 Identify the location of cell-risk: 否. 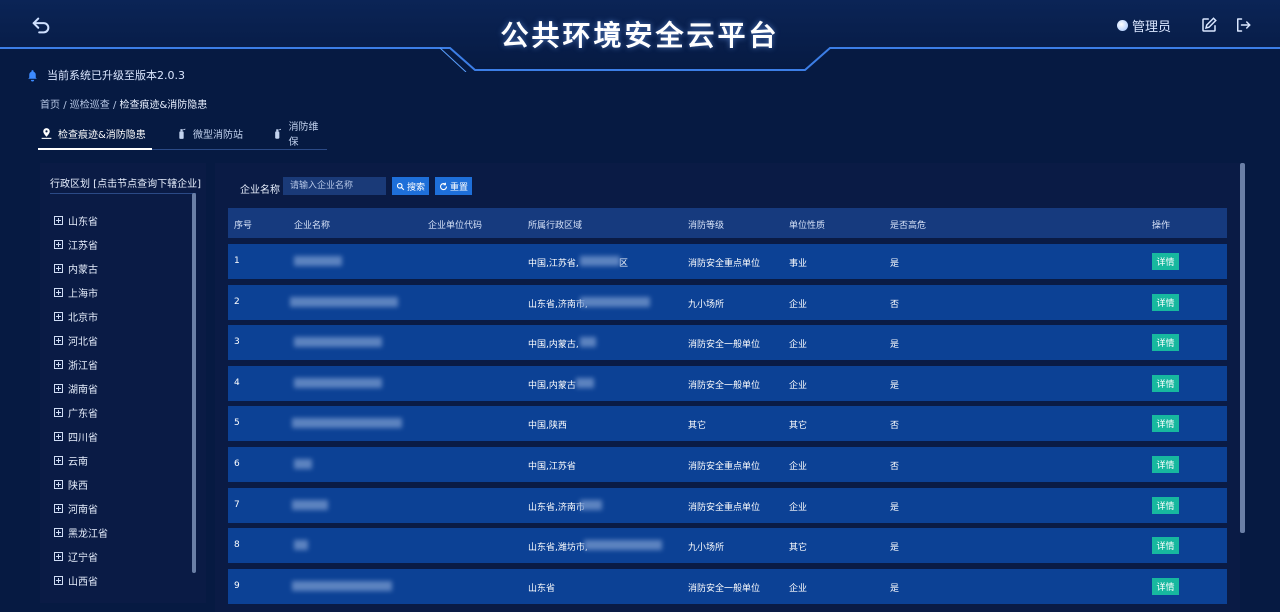
(895, 304).